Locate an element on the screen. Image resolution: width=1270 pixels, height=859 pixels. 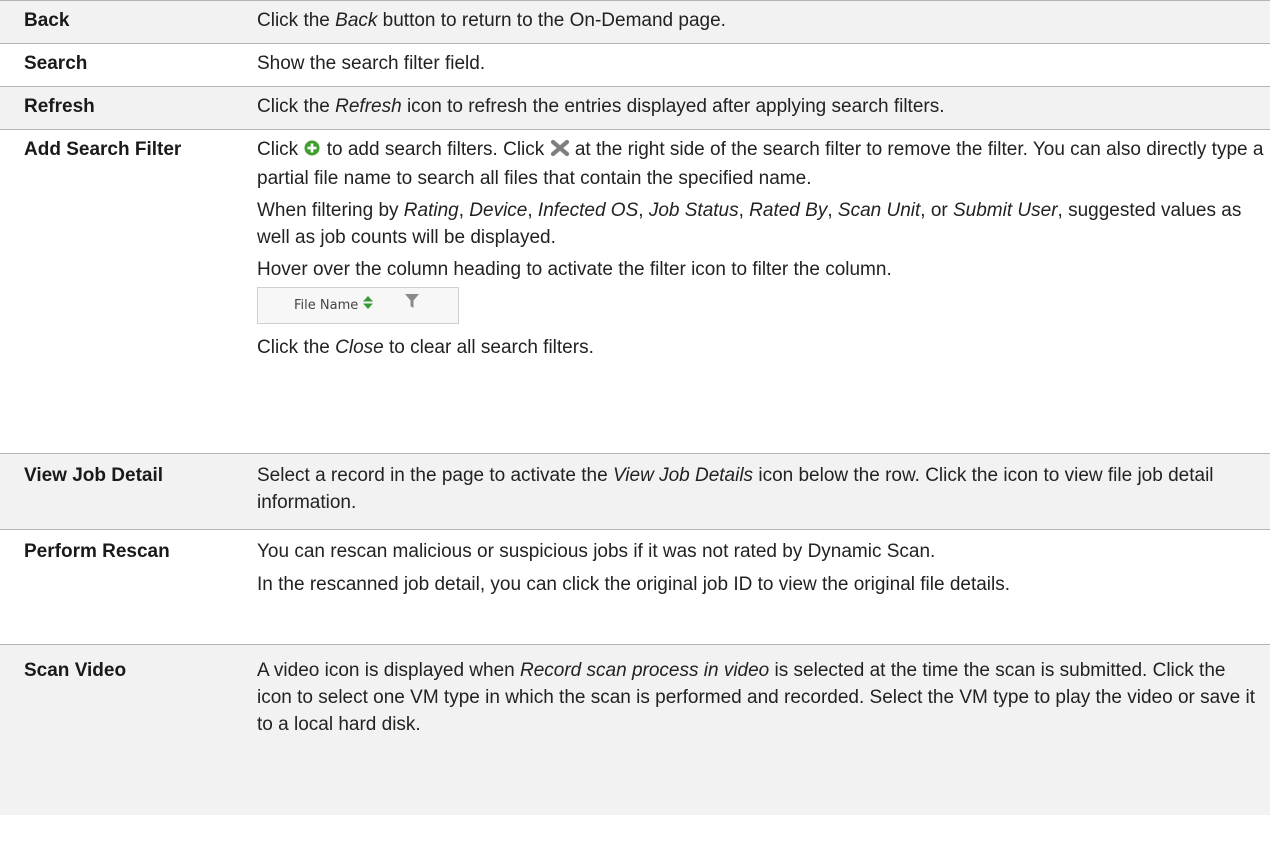
table-row: Search Show the search filter field. is located at coordinates (635, 65).